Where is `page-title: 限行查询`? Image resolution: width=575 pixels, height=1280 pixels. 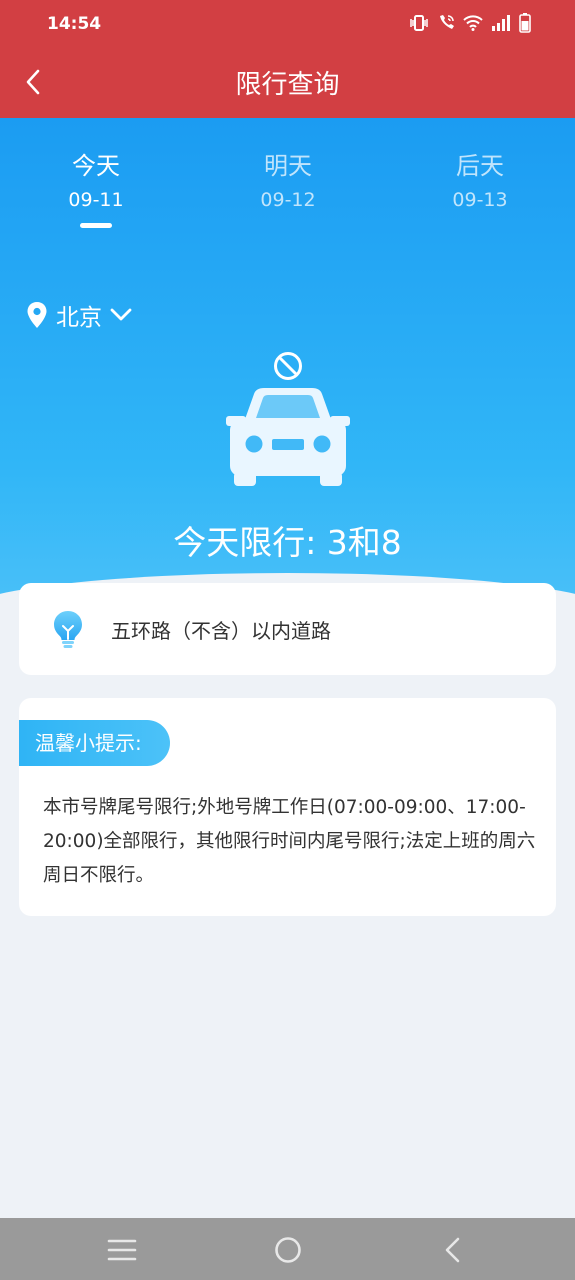
page-title: 限行查询 is located at coordinates (287, 85).